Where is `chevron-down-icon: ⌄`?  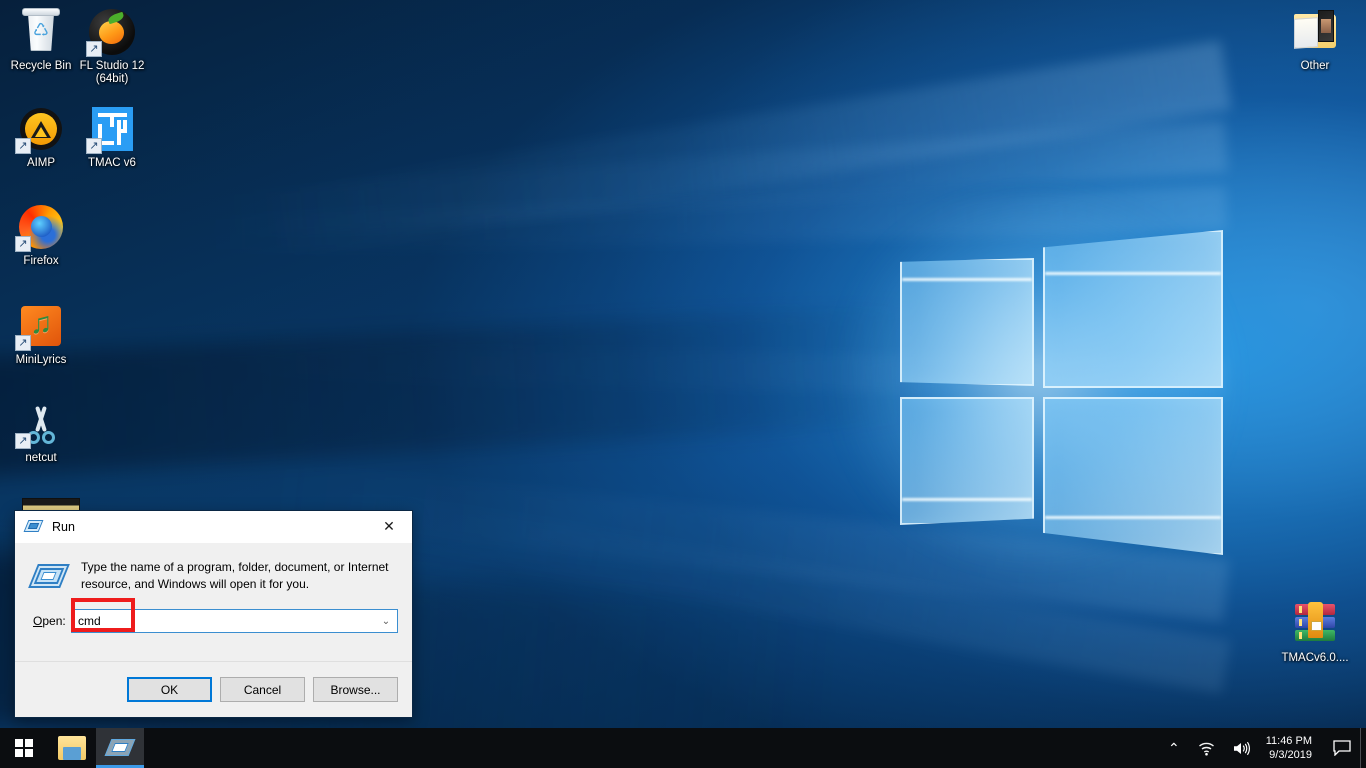
chevron-down-icon: ⌄ is located at coordinates (386, 621).